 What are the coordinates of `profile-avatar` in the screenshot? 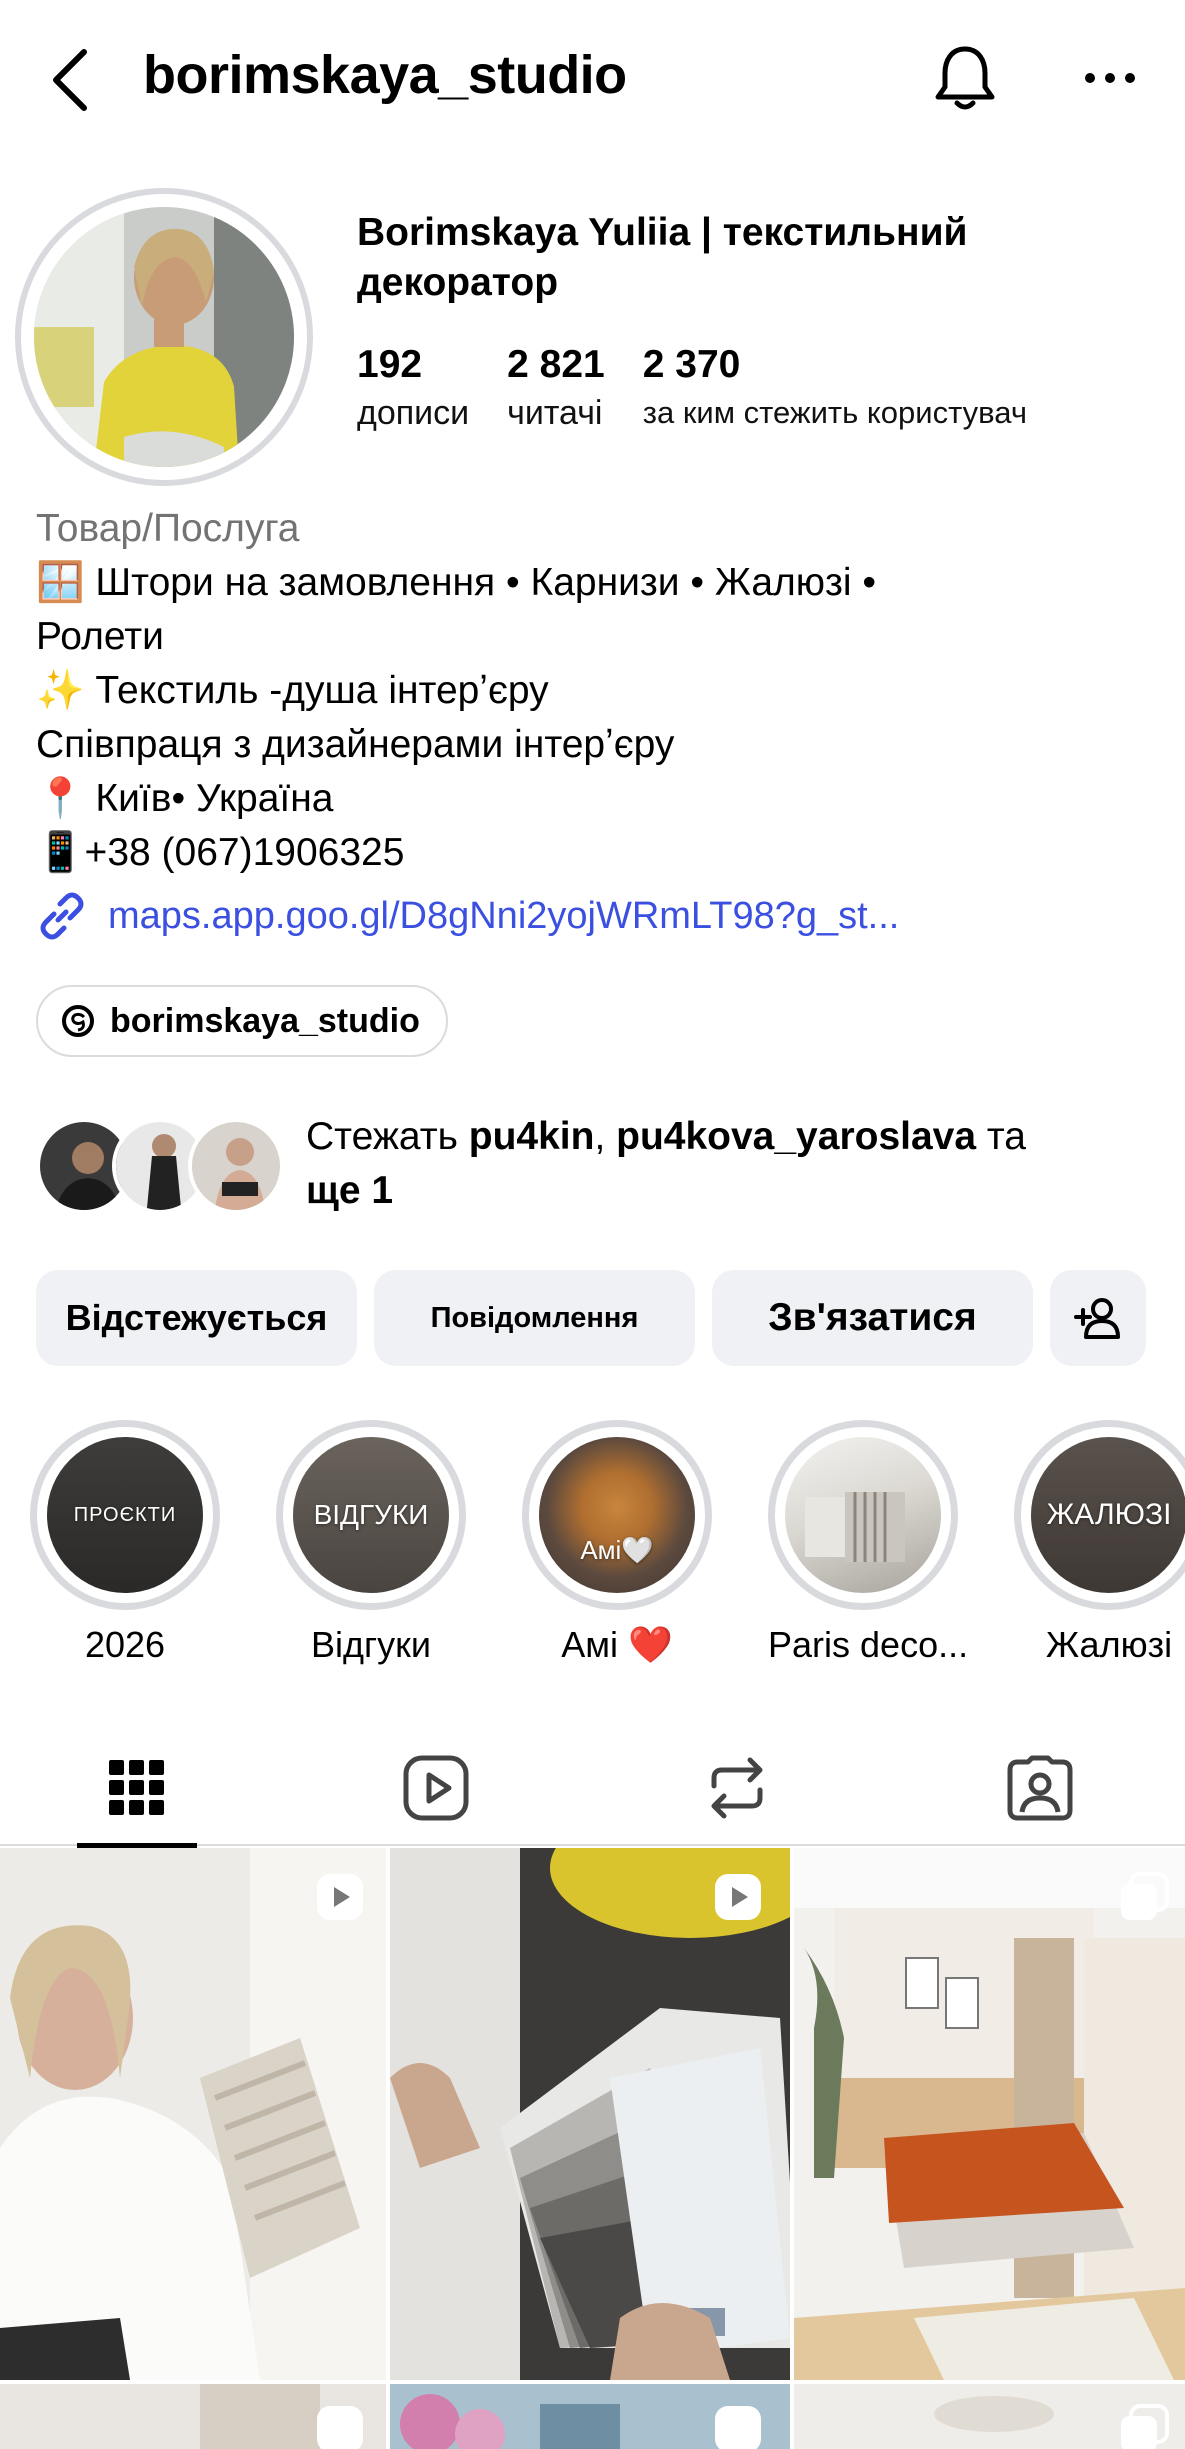 It's located at (164, 337).